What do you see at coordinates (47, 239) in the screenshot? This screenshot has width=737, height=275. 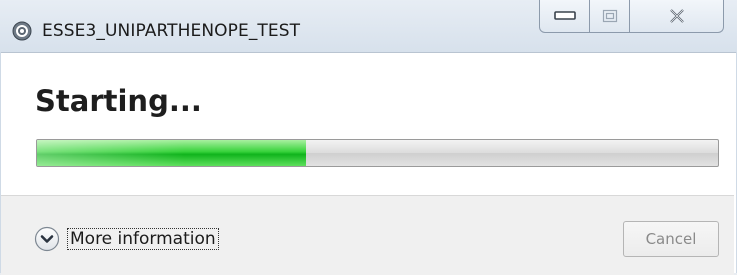 I see `chevron-down-icon` at bounding box center [47, 239].